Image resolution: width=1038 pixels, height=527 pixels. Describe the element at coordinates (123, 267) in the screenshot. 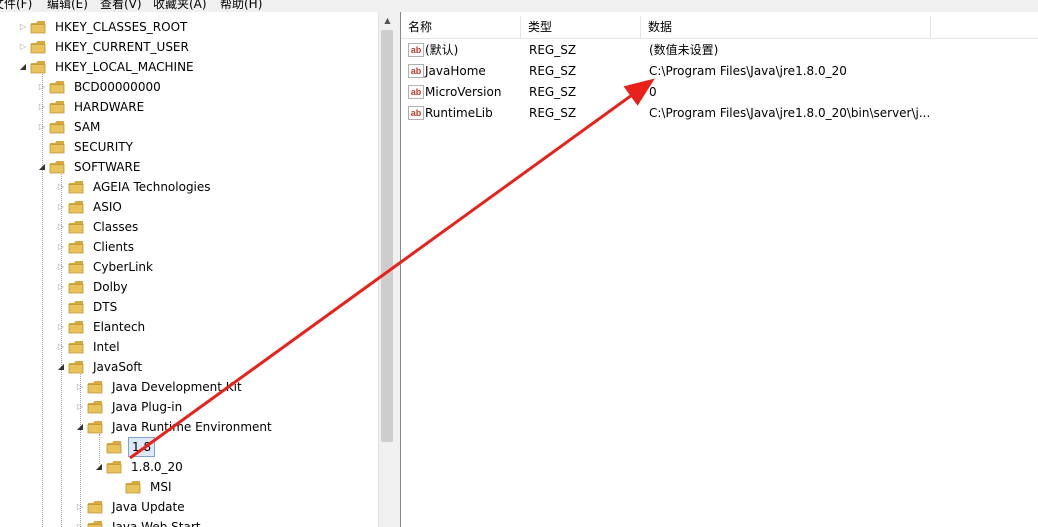

I see `tree-item-label: CyberLink` at that location.